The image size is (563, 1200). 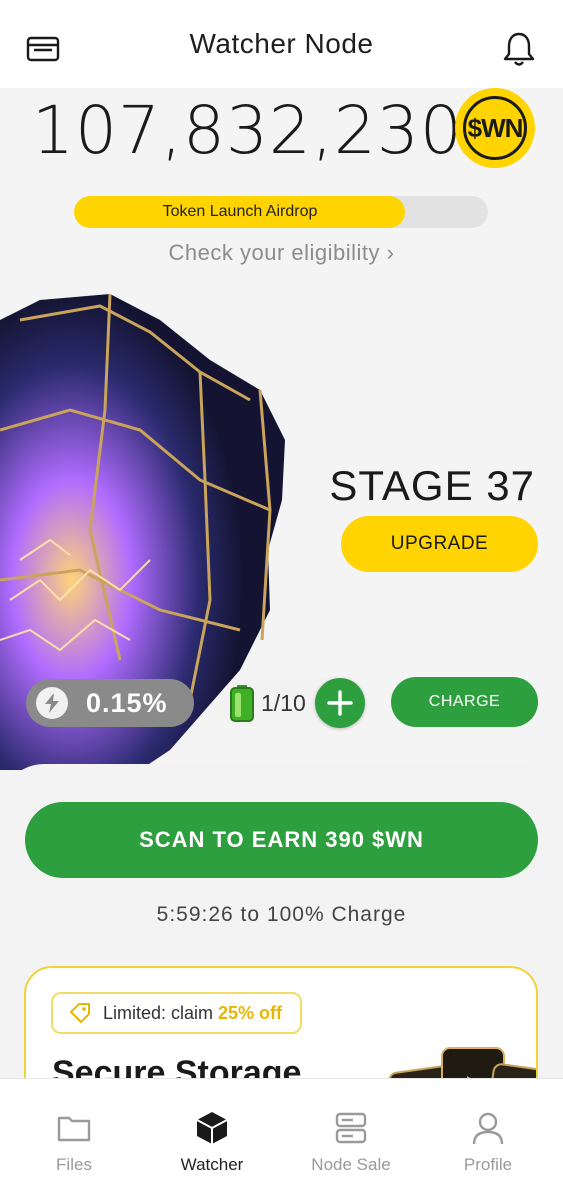 What do you see at coordinates (283, 702) in the screenshot?
I see `charges-count: 1/10` at bounding box center [283, 702].